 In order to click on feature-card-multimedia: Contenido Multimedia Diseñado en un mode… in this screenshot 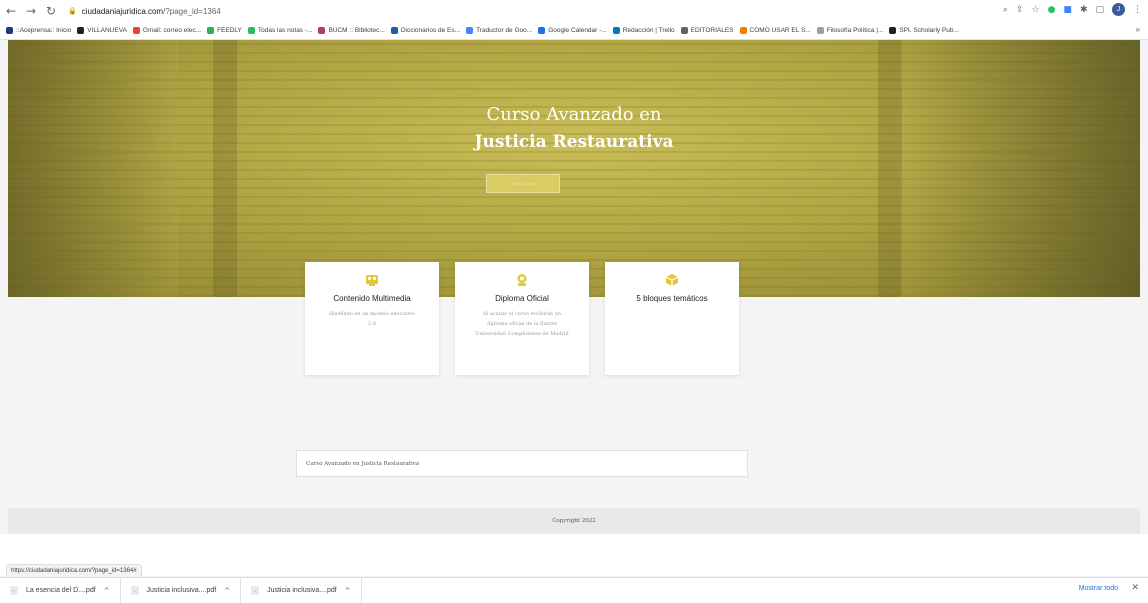, I will do `click(372, 318)`.